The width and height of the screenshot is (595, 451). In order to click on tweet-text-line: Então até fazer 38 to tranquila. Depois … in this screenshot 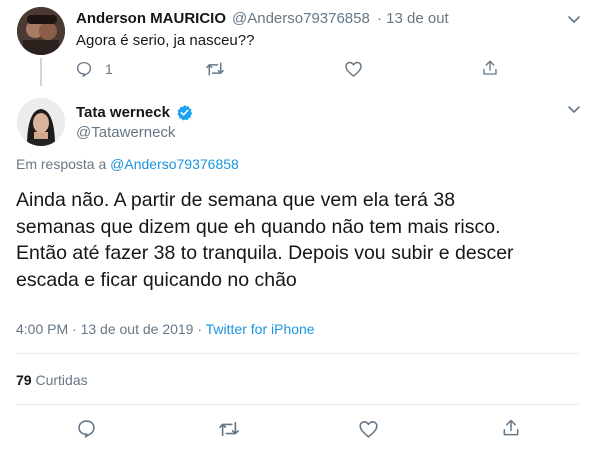, I will do `click(265, 253)`.